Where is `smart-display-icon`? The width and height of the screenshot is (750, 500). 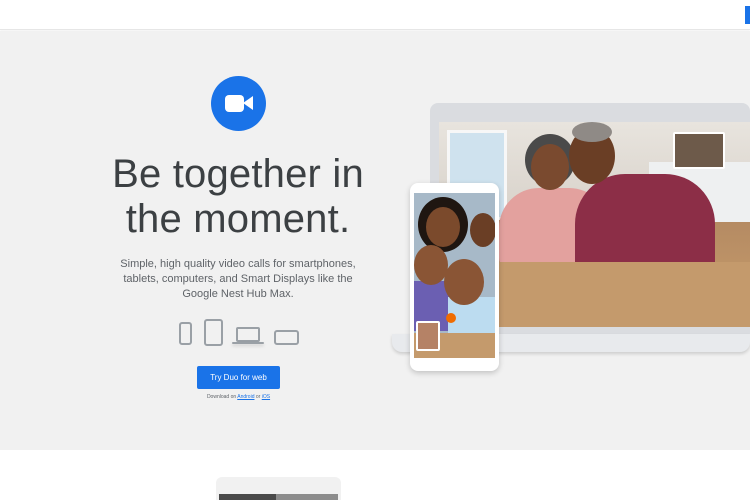 smart-display-icon is located at coordinates (286, 337).